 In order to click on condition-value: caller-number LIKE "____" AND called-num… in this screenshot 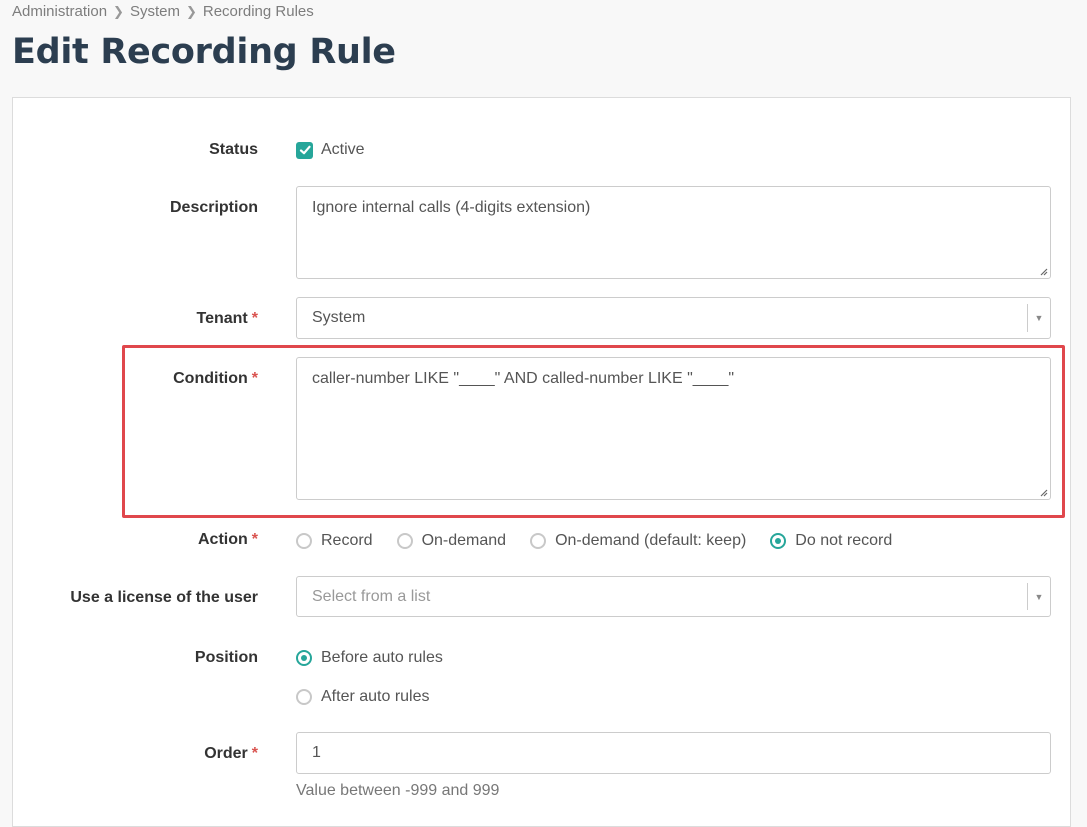, I will do `click(523, 378)`.